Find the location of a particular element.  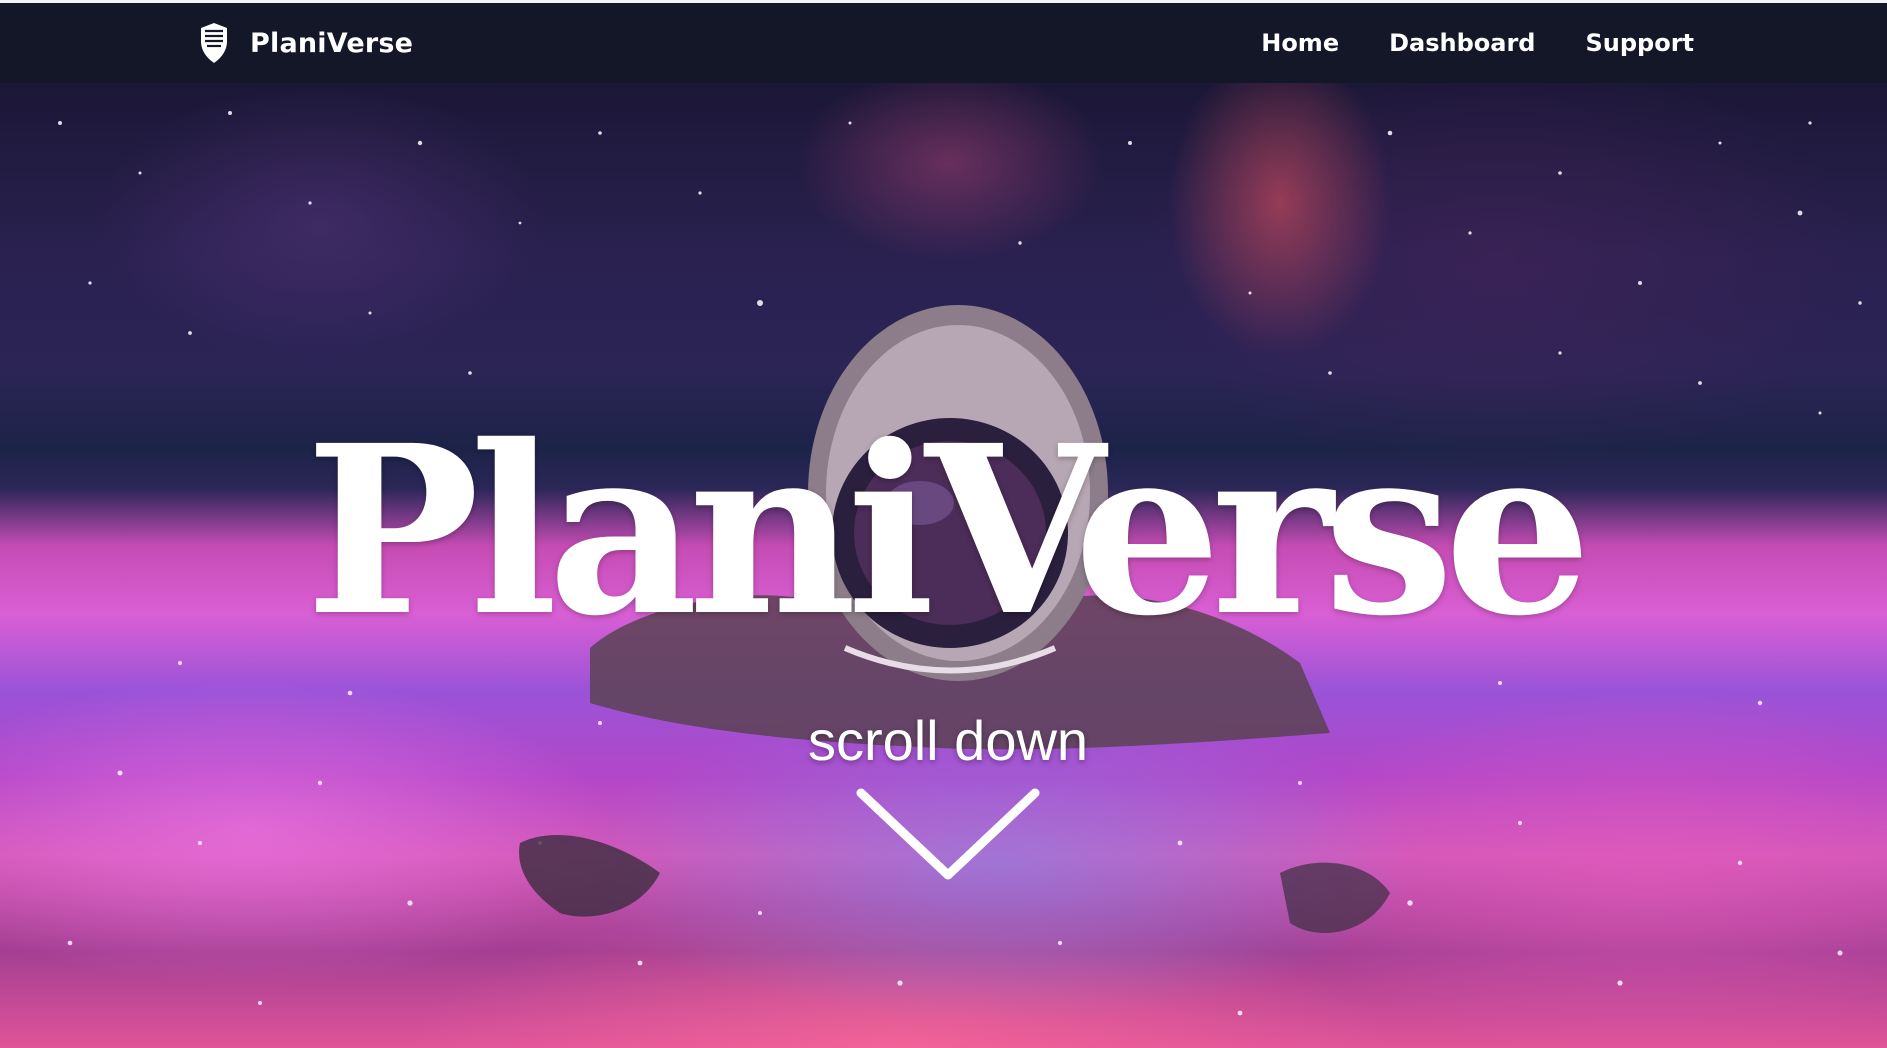

navbar: PlaniVerse Home Dashboard Support is located at coordinates (943, 43).